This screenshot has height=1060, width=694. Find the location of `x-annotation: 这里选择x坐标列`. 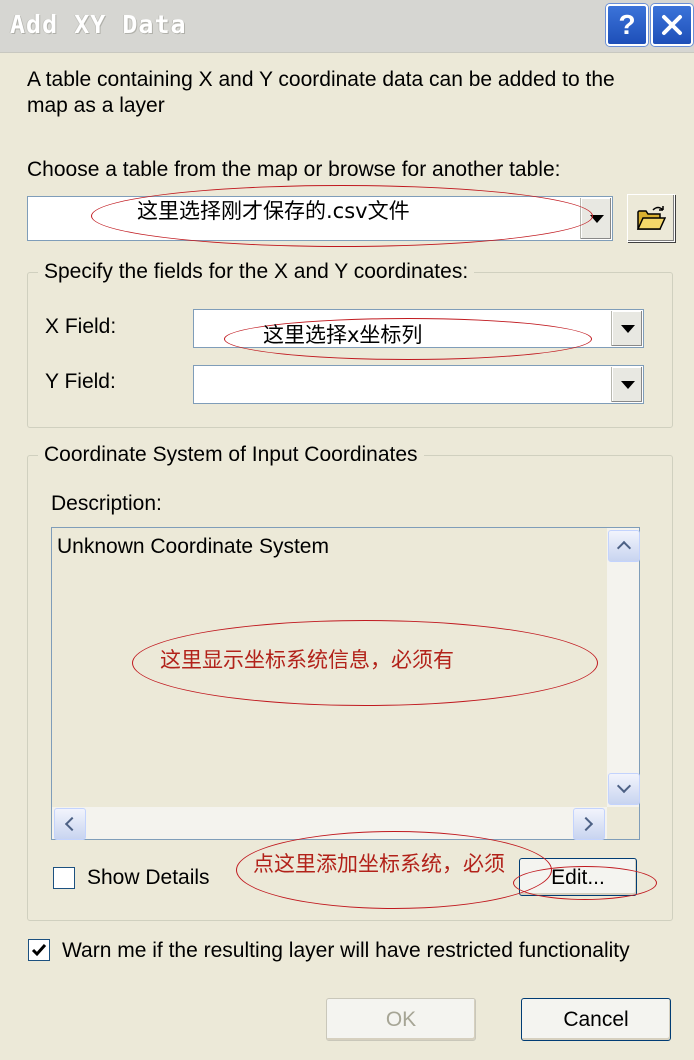

x-annotation: 这里选择x坐标列 is located at coordinates (343, 335).